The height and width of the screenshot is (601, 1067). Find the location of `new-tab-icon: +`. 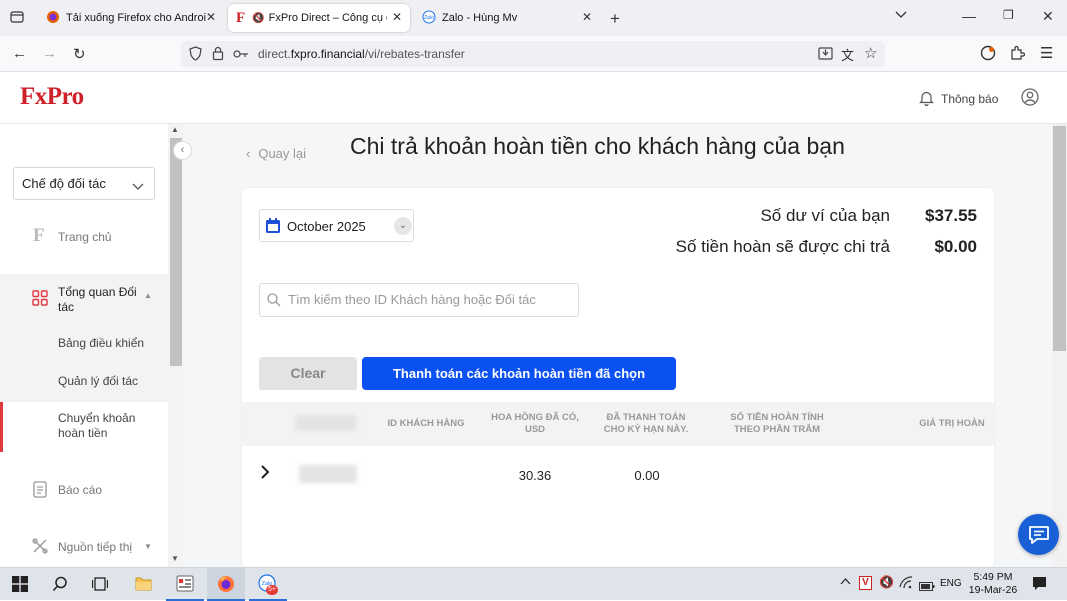

new-tab-icon: + is located at coordinates (615, 19).